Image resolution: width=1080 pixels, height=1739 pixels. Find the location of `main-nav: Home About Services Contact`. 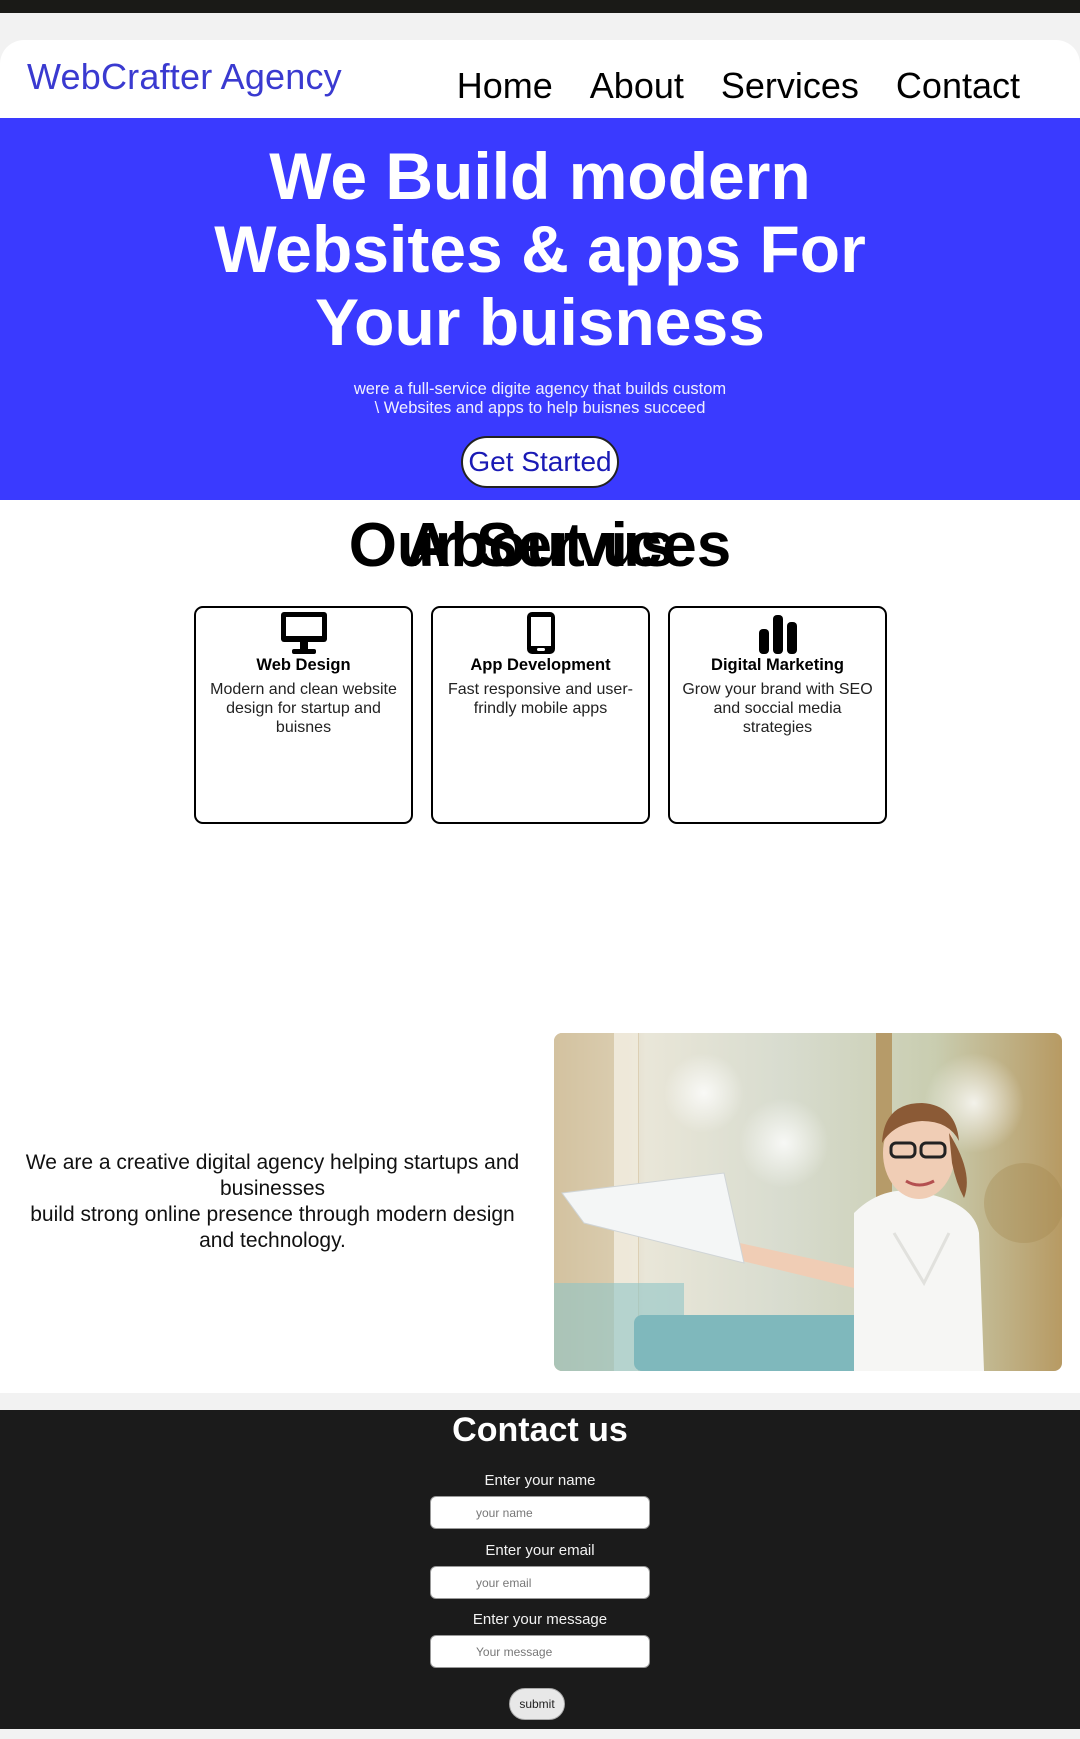

main-nav: Home About Services Contact is located at coordinates (720, 86).